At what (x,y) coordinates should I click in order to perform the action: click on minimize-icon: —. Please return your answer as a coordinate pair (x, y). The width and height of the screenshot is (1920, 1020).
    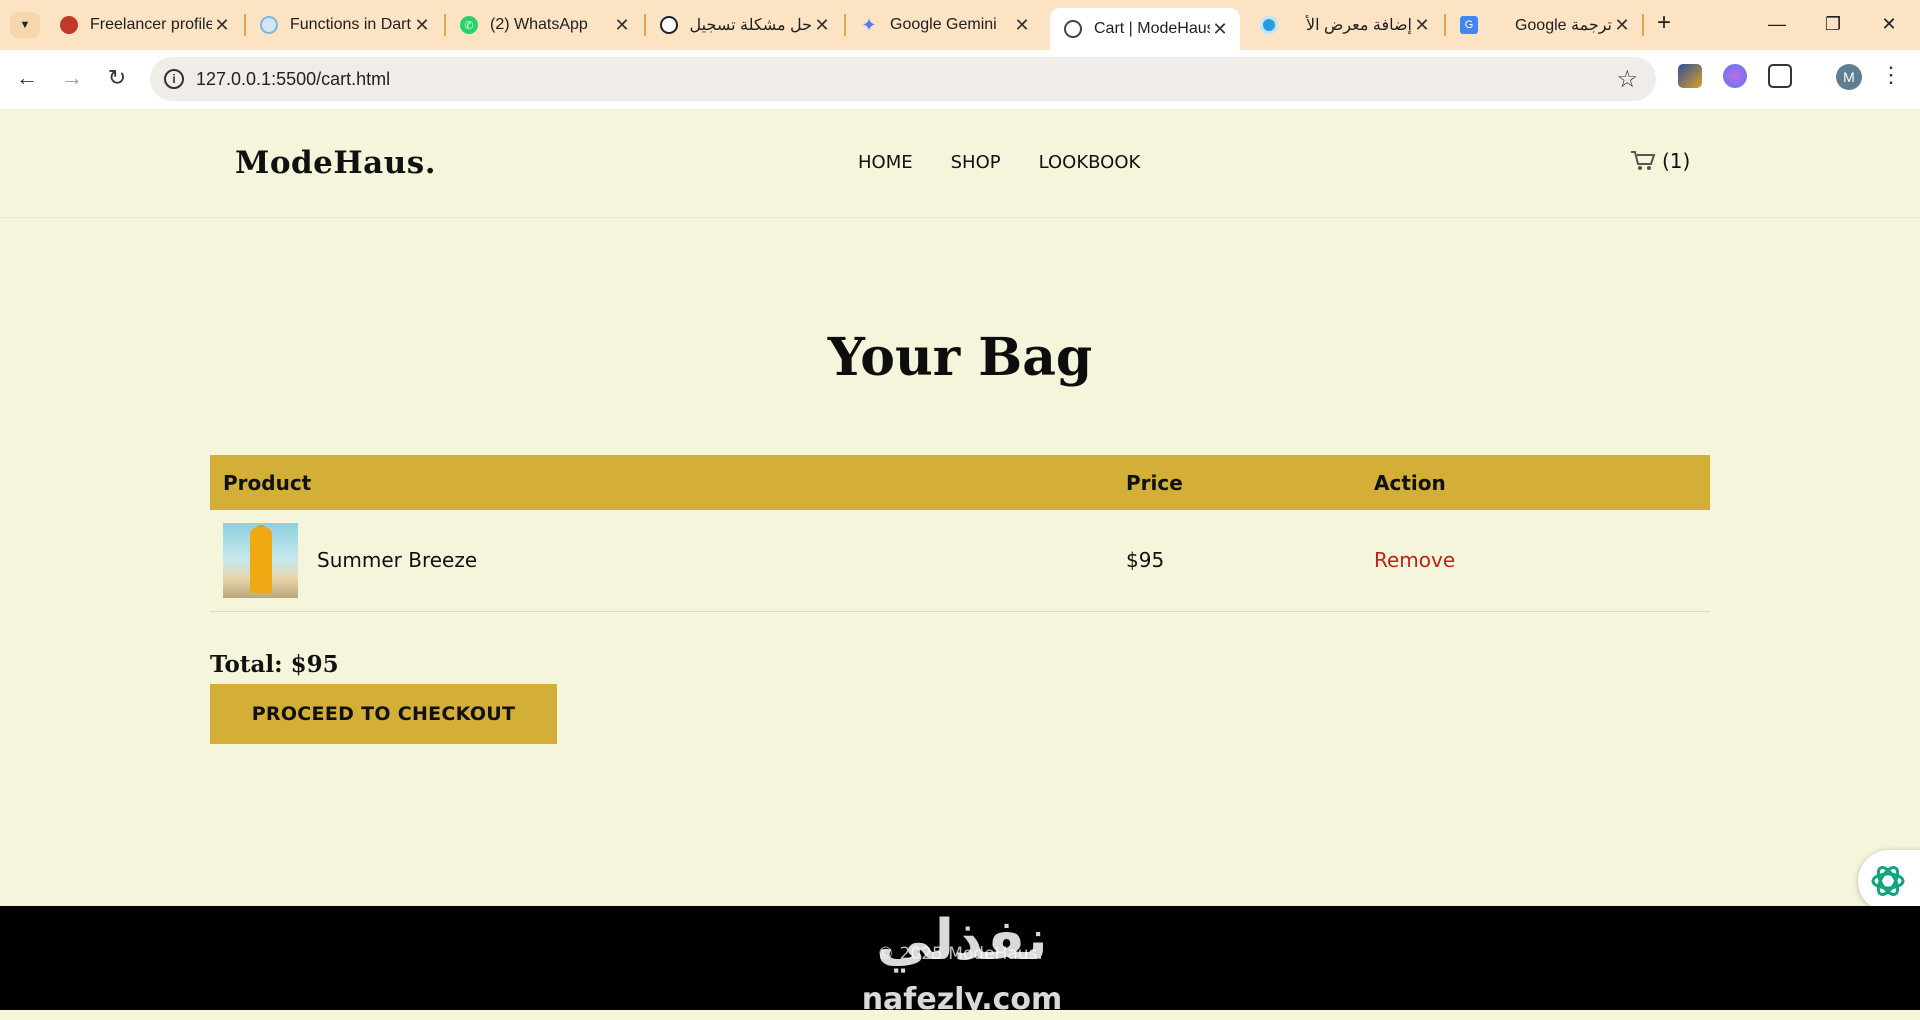
    Looking at the image, I should click on (1777, 24).